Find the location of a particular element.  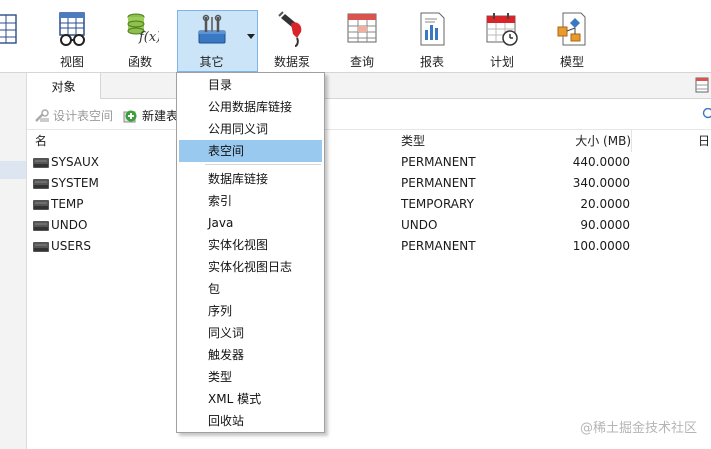

view-table-glasses-icon is located at coordinates (72, 29).